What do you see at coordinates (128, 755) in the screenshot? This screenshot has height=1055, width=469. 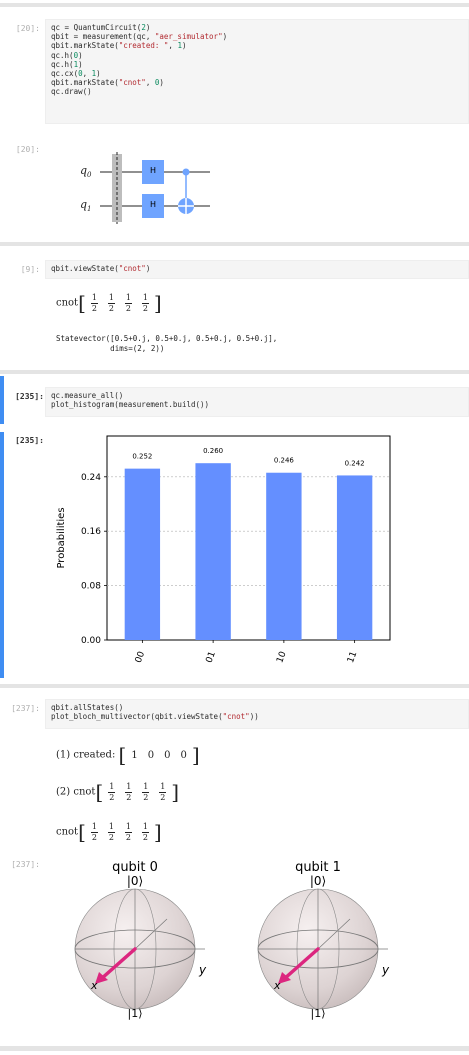 I see `state1-output: (1) created: [1 0 0 0]` at bounding box center [128, 755].